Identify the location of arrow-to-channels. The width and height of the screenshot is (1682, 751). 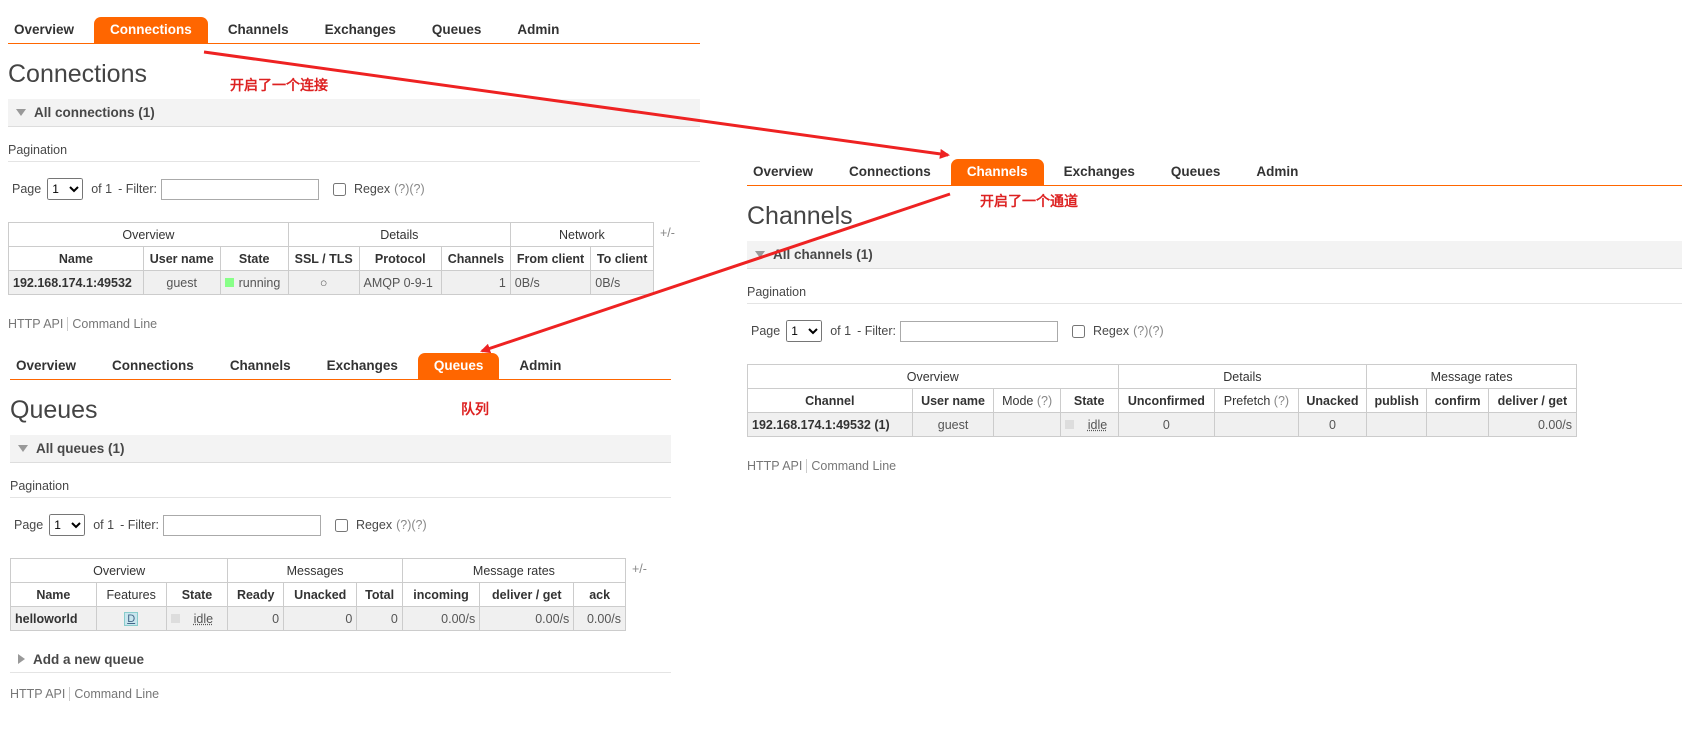
(576, 104).